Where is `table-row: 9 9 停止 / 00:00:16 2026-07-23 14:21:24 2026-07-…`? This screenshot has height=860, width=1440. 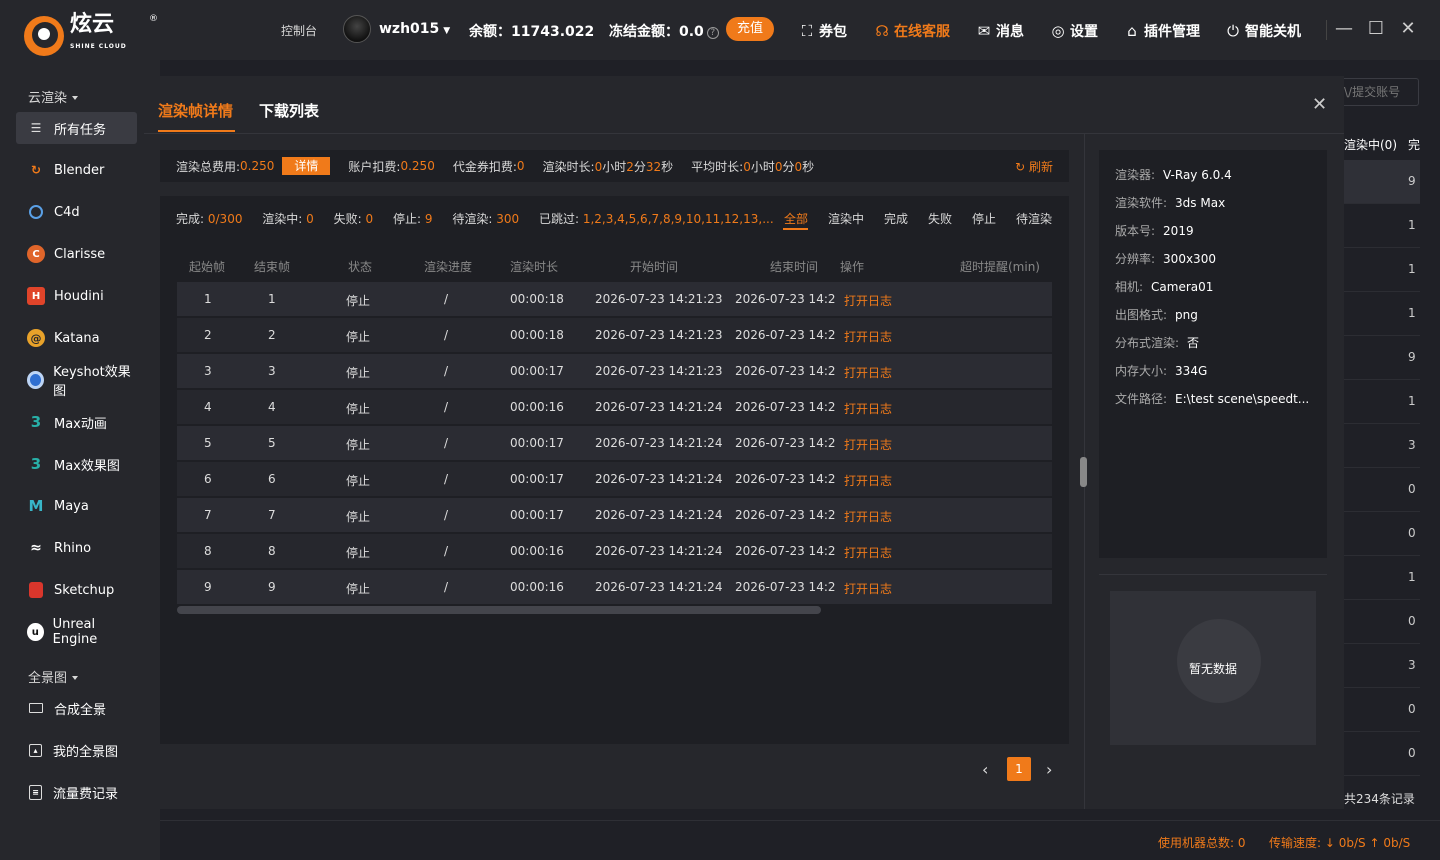
table-row: 9 9 停止 / 00:00:16 2026-07-23 14:21:24 2026-07-… is located at coordinates (614, 587).